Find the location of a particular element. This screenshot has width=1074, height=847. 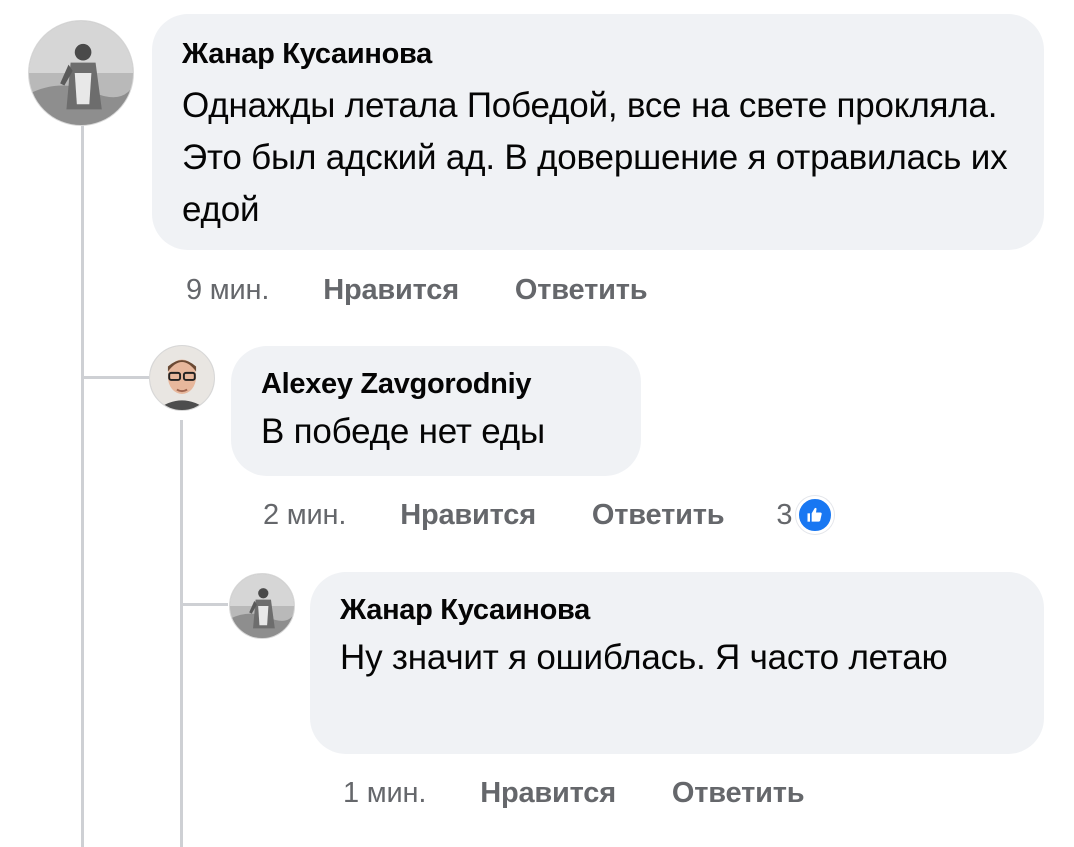

comment-actions: 9 мин. Нравится Ответить is located at coordinates (417, 290).